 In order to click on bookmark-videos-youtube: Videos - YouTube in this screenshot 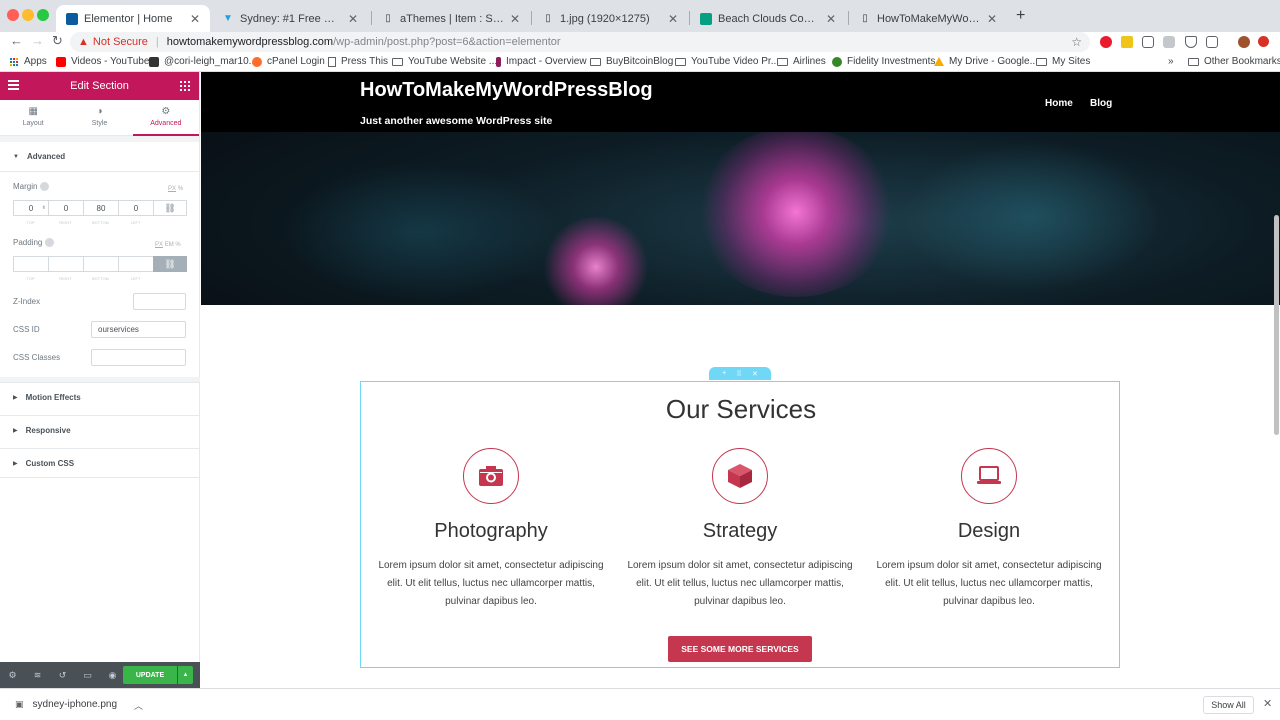, I will do `click(102, 61)`.